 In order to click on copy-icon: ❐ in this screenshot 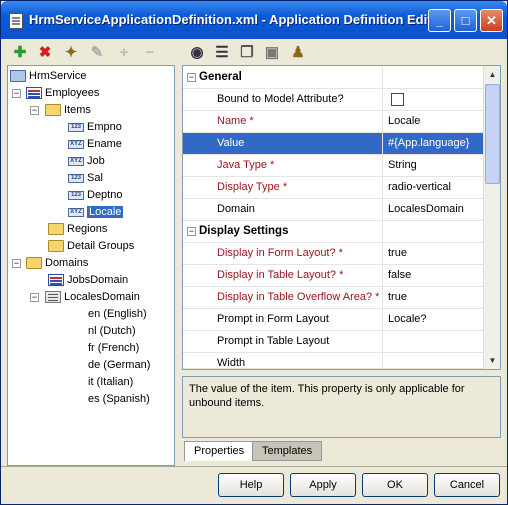, I will do `click(247, 52)`.